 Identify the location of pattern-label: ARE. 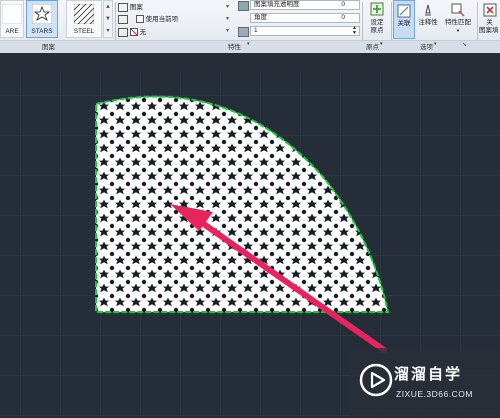
(12, 31).